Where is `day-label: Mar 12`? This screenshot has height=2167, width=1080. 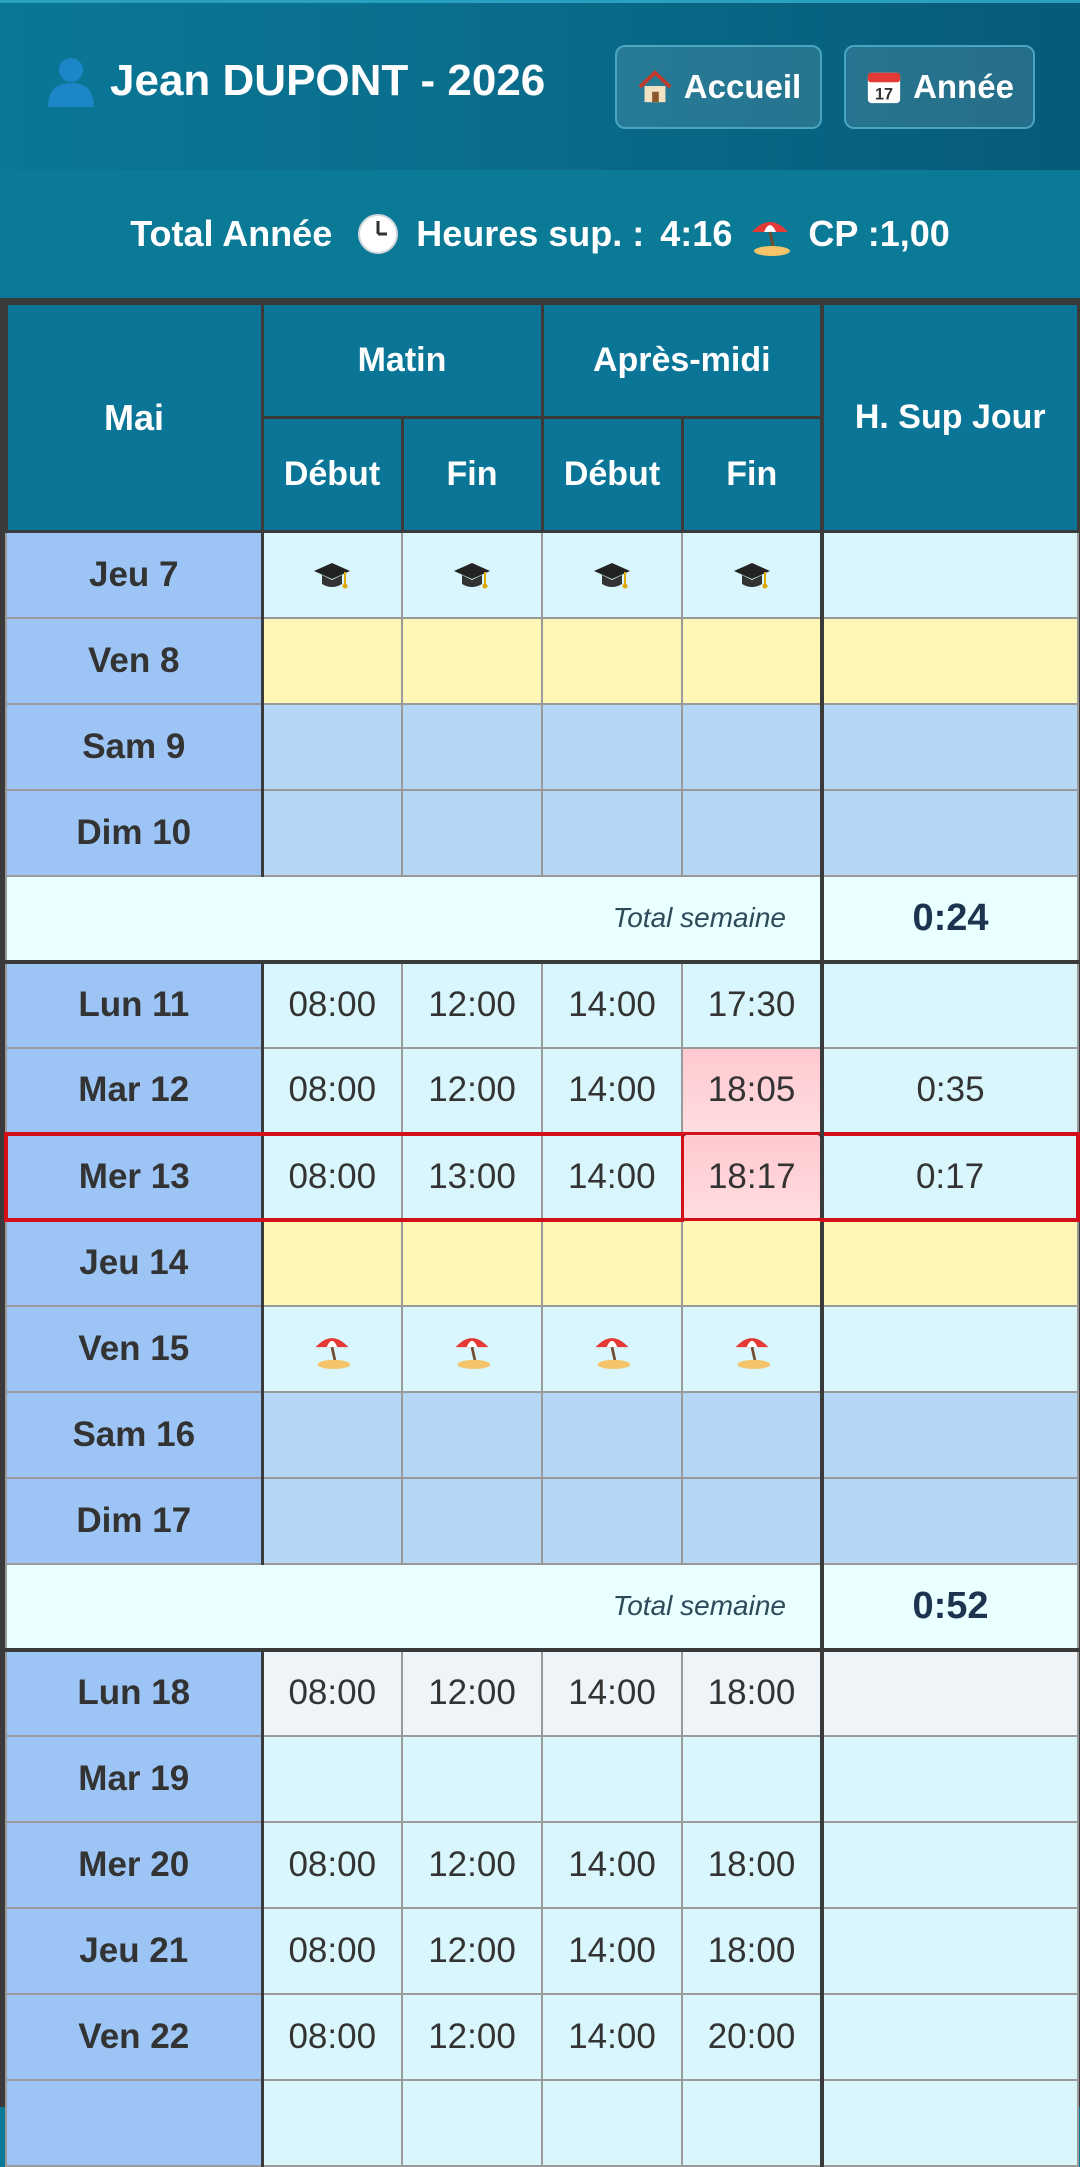
day-label: Mar 12 is located at coordinates (134, 1090).